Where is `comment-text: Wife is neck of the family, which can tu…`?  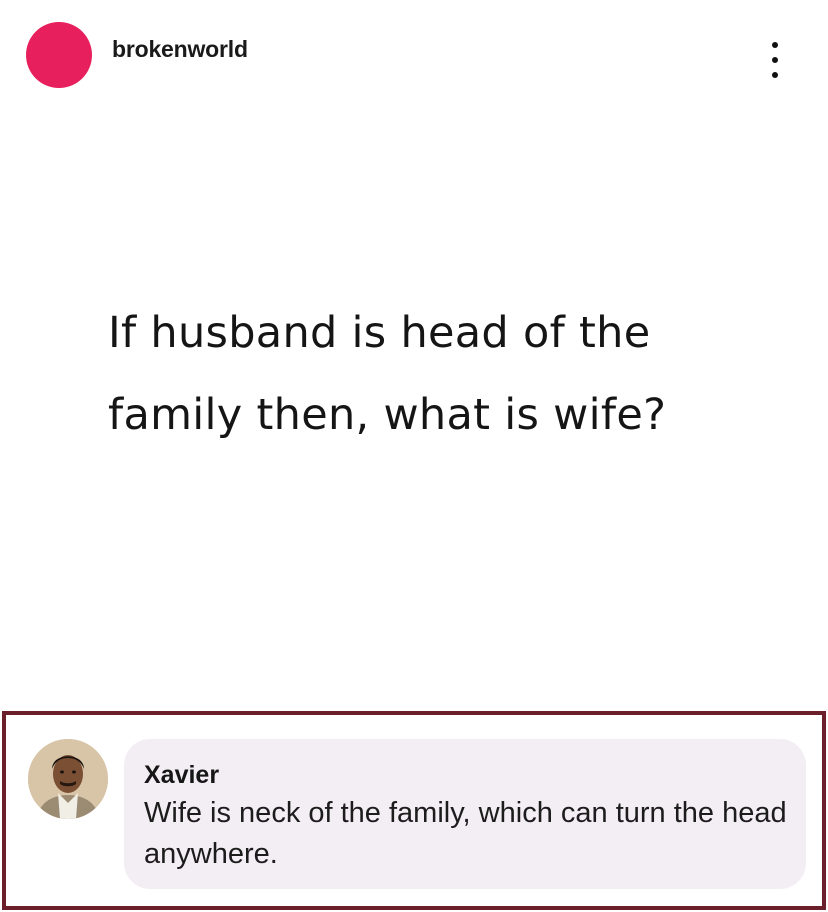
comment-text: Wife is neck of the family, which can tu… is located at coordinates (465, 833).